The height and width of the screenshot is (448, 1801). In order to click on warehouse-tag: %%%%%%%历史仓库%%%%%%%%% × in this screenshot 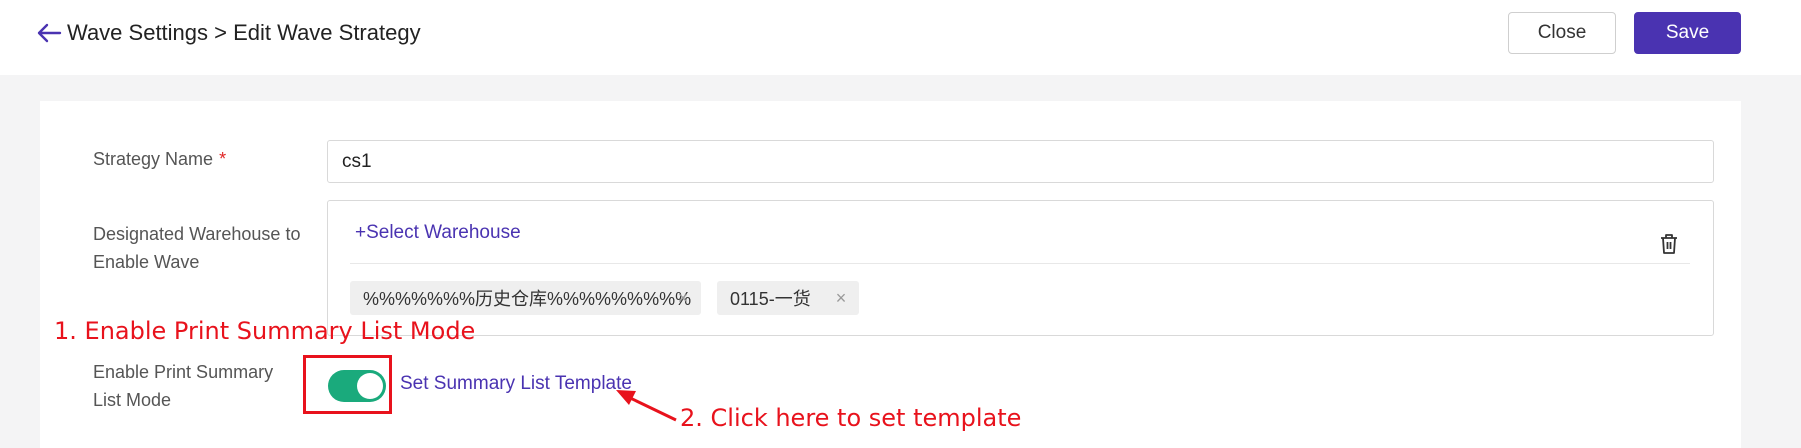, I will do `click(525, 298)`.